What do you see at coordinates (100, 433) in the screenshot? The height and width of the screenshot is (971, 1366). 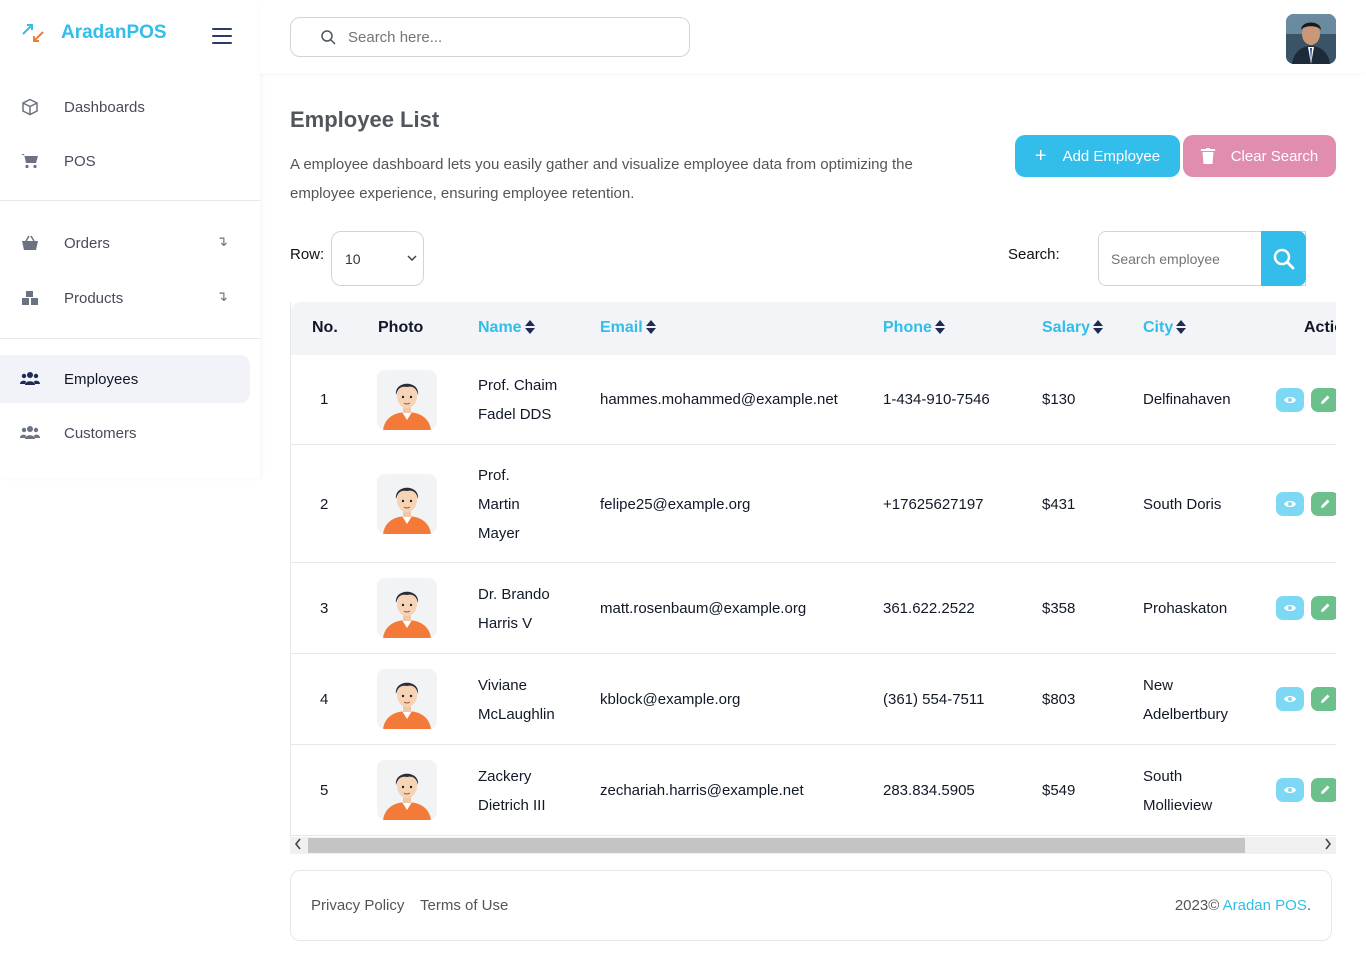 I see `sidebar-item-label: Customers` at bounding box center [100, 433].